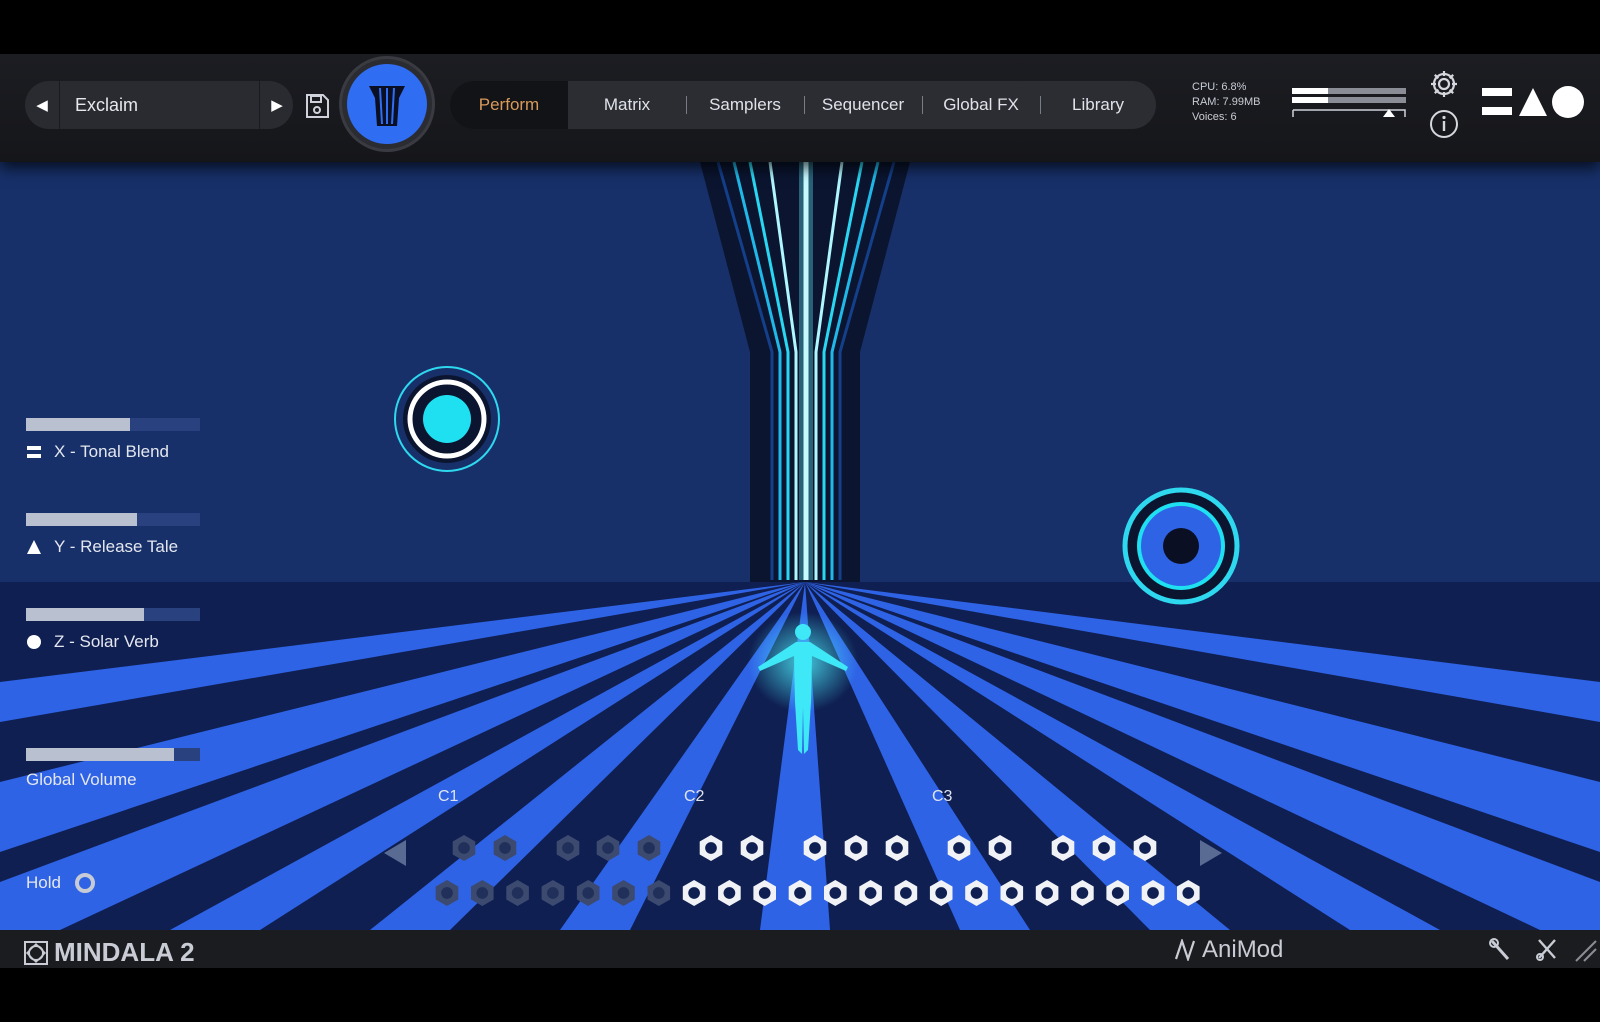  Describe the element at coordinates (509, 105) in the screenshot. I see `tab-perform: Perform` at that location.